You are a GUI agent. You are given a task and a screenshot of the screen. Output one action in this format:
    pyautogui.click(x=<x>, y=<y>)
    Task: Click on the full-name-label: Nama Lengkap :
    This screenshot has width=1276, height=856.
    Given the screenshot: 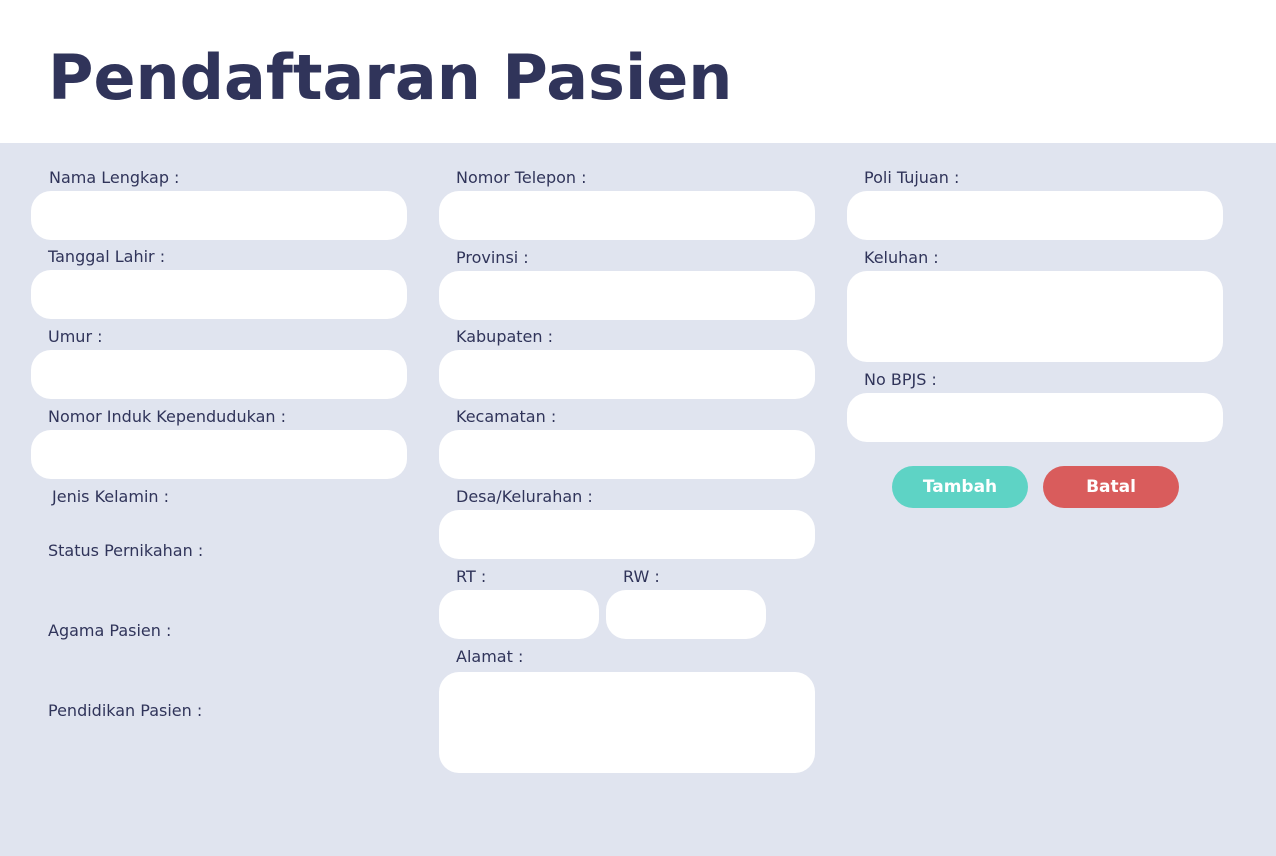 What is the action you would take?
    pyautogui.click(x=114, y=177)
    